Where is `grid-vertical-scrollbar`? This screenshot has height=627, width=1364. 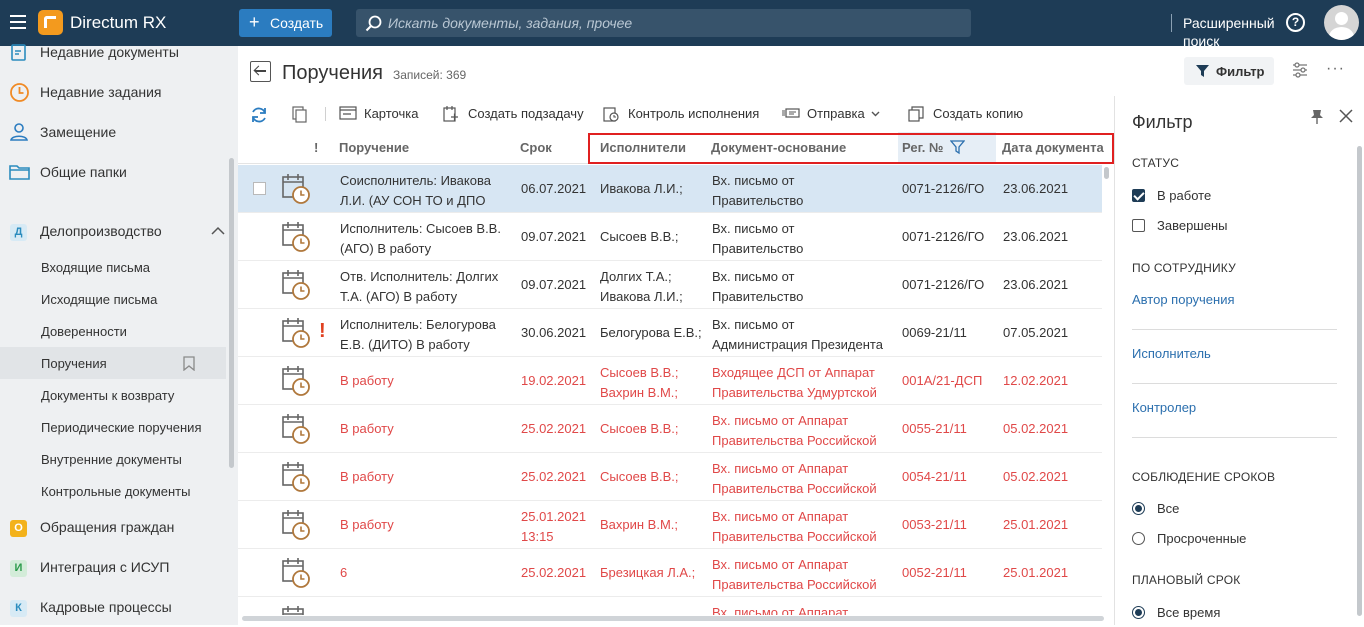 grid-vertical-scrollbar is located at coordinates (1106, 173).